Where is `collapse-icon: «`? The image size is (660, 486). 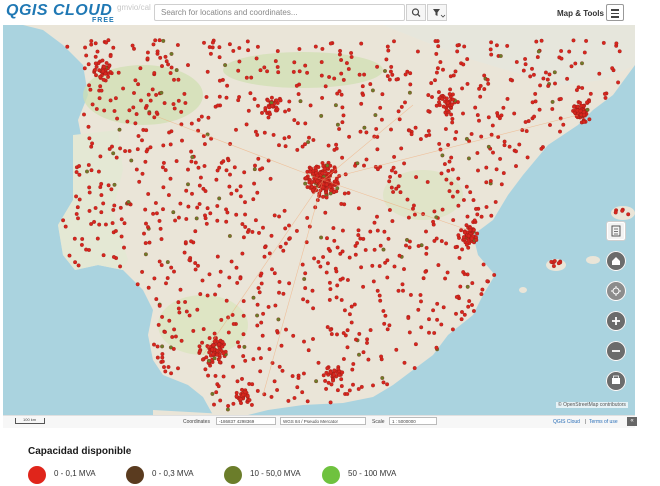
collapse-icon: « is located at coordinates (632, 421).